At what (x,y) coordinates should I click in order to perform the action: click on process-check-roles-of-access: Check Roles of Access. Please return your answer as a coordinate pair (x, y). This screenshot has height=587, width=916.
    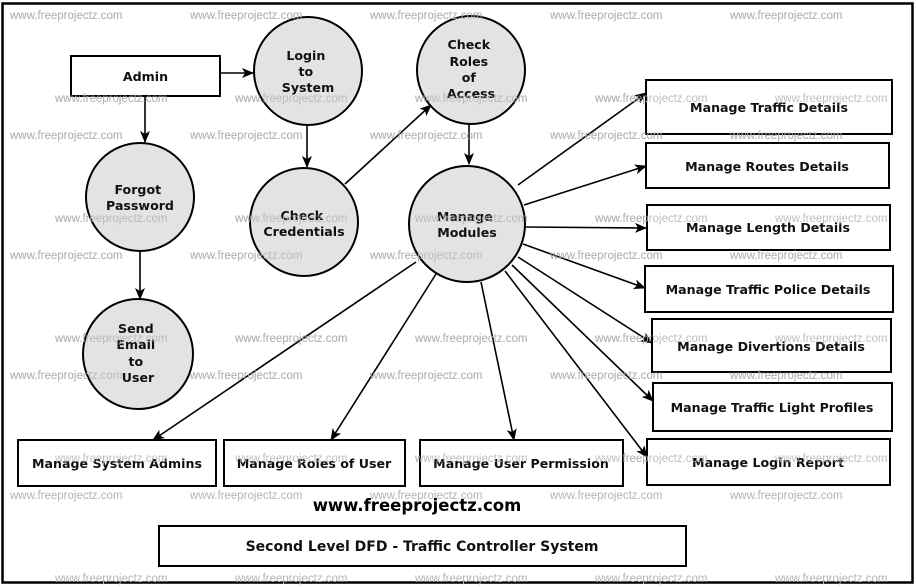
    Looking at the image, I should click on (471, 70).